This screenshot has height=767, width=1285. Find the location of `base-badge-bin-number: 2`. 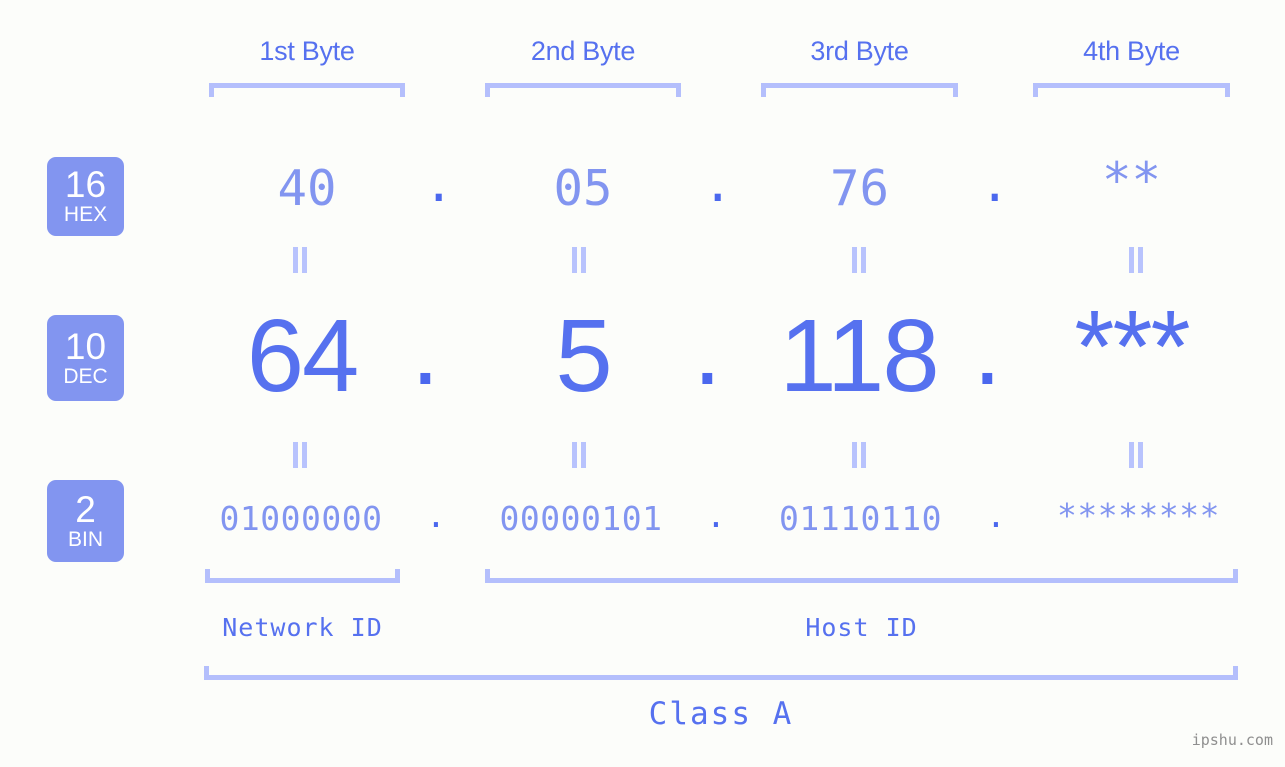

base-badge-bin-number: 2 is located at coordinates (85, 509).